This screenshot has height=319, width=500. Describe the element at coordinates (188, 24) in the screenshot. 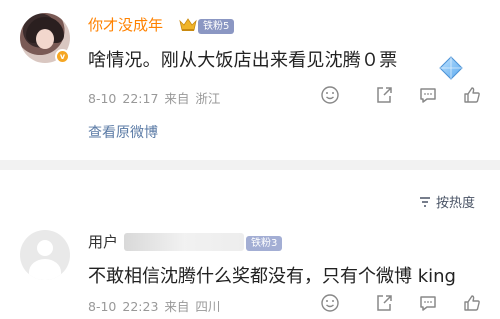

I see `crown-icon` at that location.